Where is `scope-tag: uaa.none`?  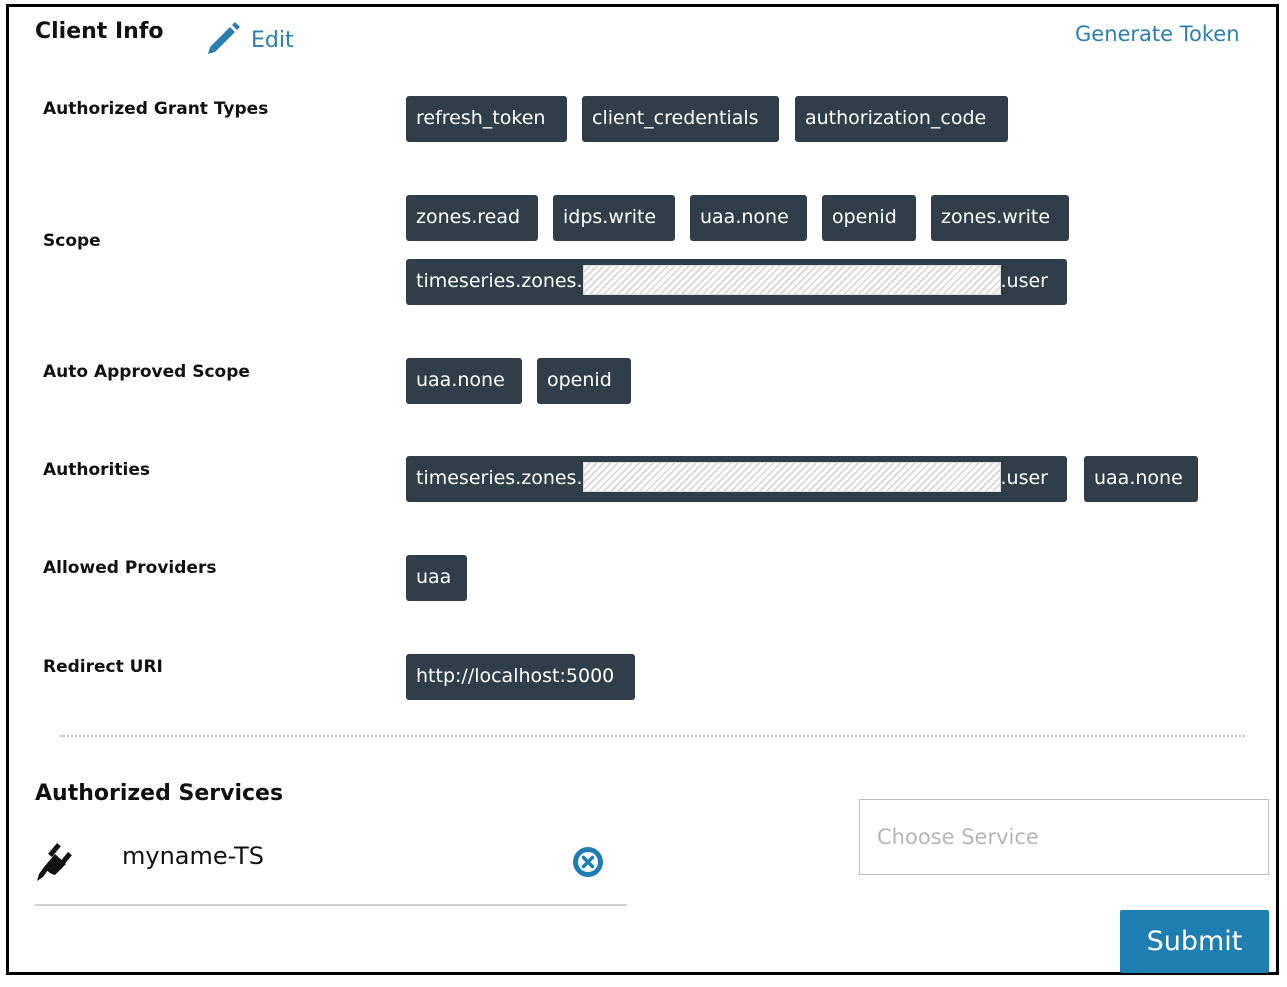 scope-tag: uaa.none is located at coordinates (748, 218).